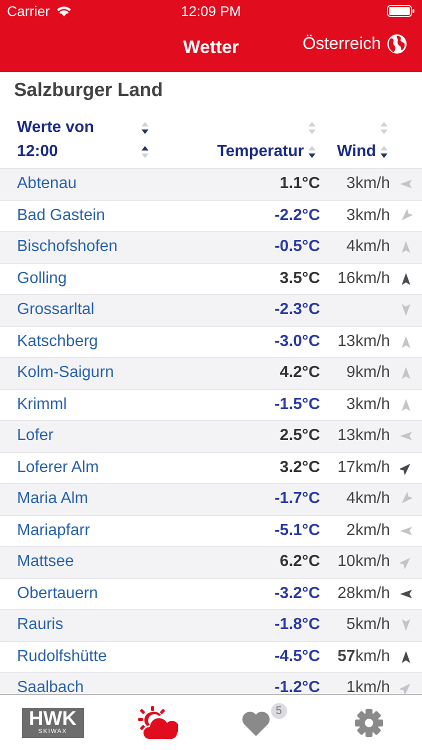  Describe the element at coordinates (88, 91) in the screenshot. I see `region-heading: Salzburger Land` at that location.